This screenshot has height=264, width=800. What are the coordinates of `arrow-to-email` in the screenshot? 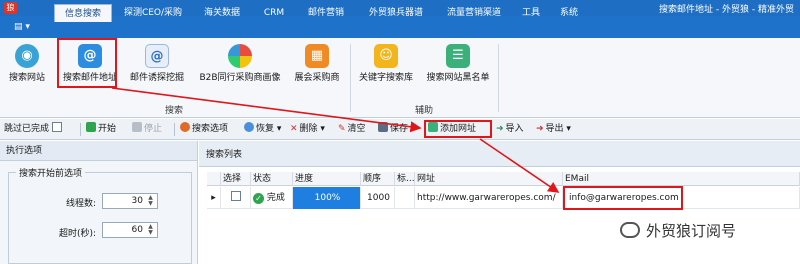 It's located at (519, 165).